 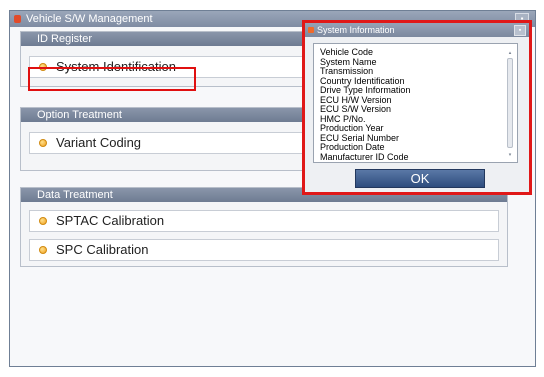 What do you see at coordinates (510, 53) in the screenshot?
I see `scroll-up-arrow-icon: ▴` at bounding box center [510, 53].